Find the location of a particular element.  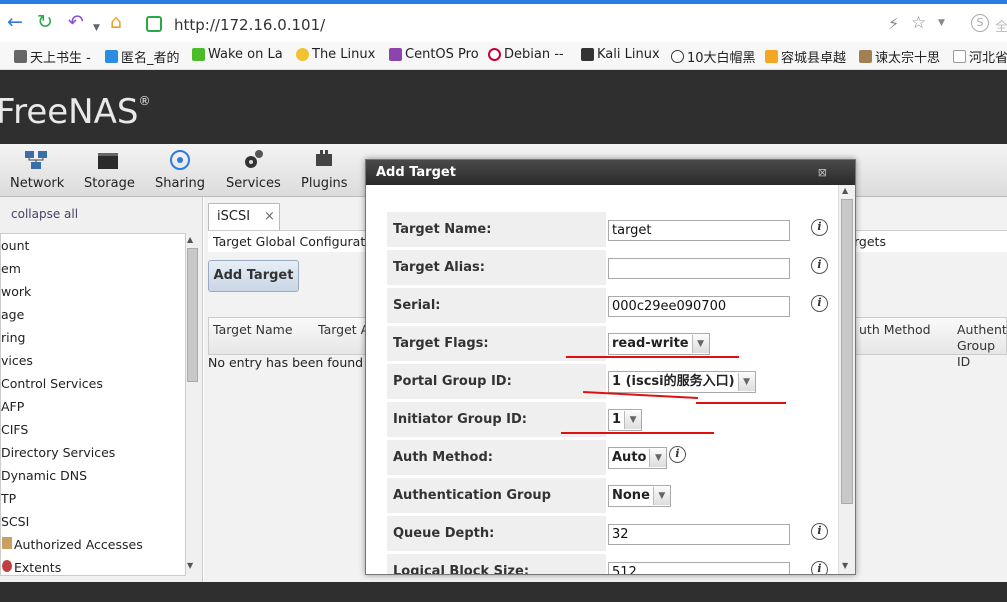

portal-group-select: 1 (iscsi的服务入口) ▼ is located at coordinates (682, 382).